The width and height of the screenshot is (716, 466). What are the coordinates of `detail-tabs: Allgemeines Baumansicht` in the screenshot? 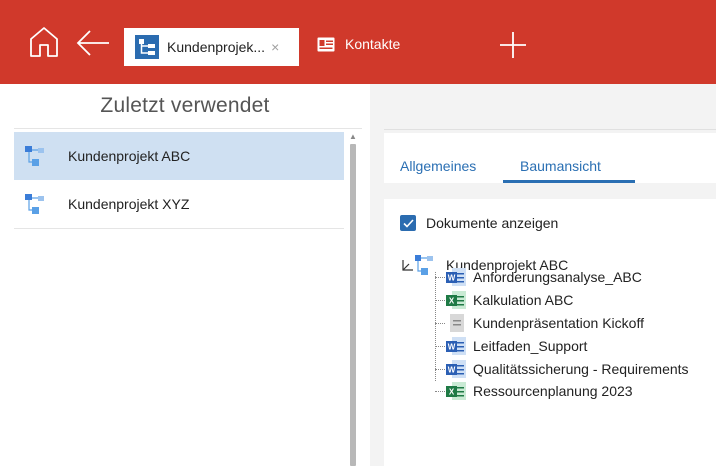 It's located at (550, 158).